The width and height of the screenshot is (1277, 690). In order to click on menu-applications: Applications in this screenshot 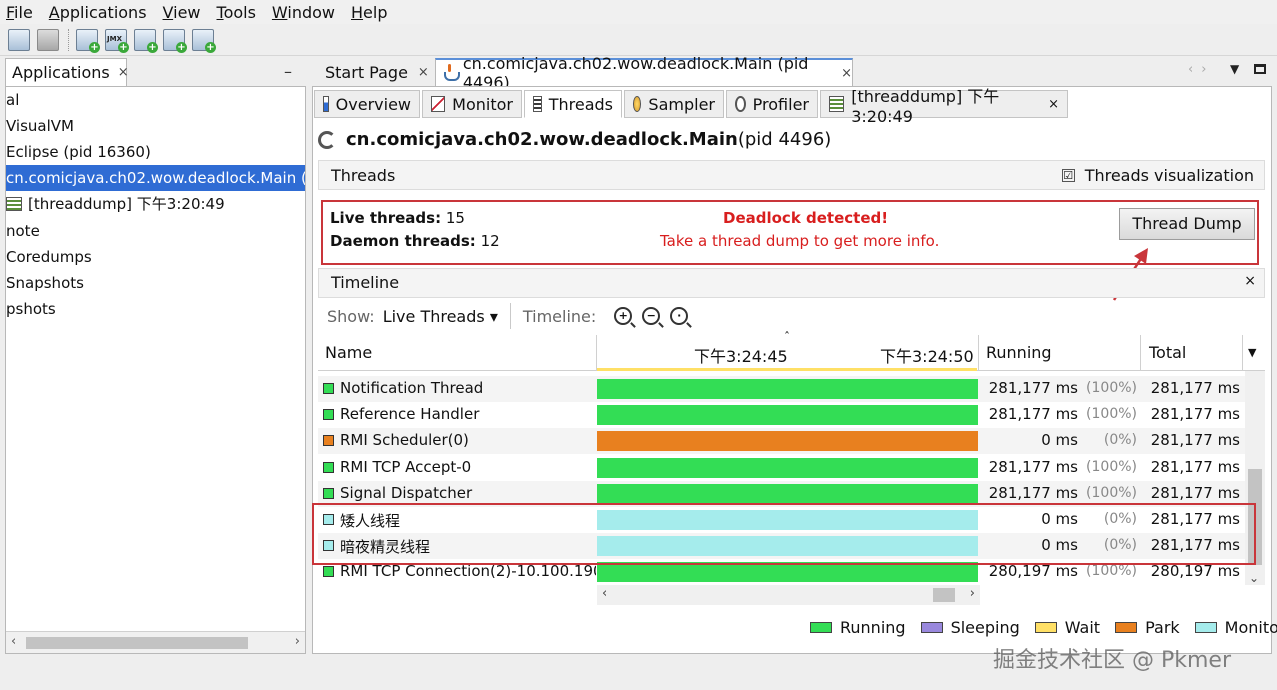, I will do `click(98, 12)`.